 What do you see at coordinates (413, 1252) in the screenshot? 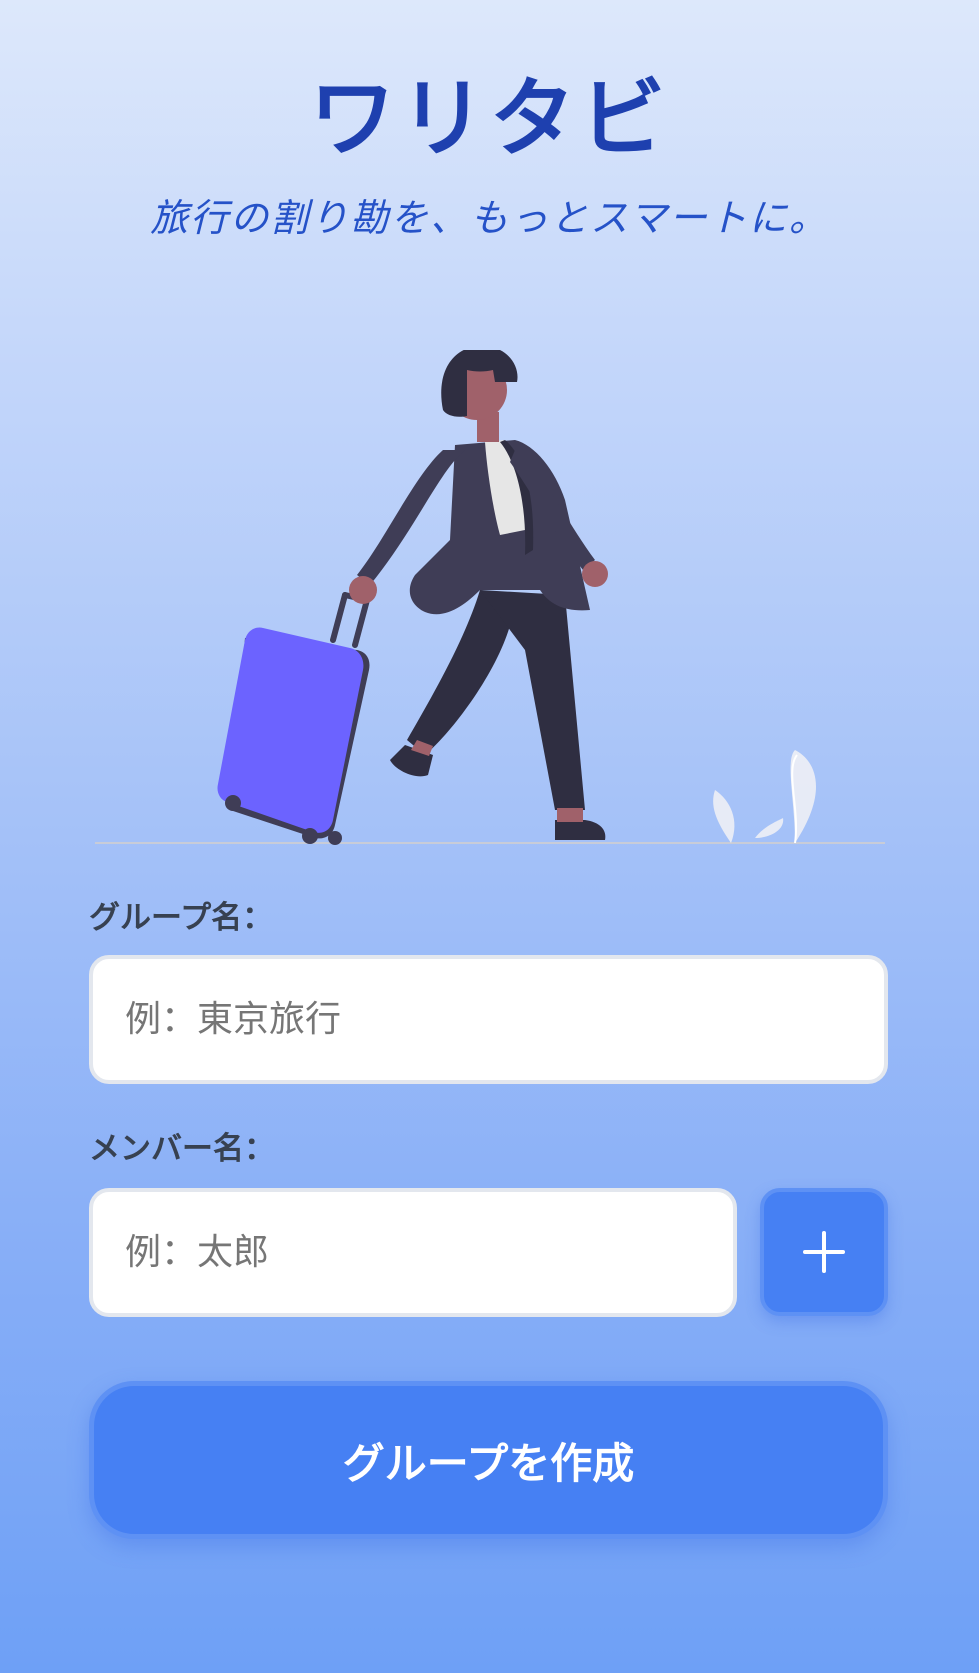
I see `member-name-input` at bounding box center [413, 1252].